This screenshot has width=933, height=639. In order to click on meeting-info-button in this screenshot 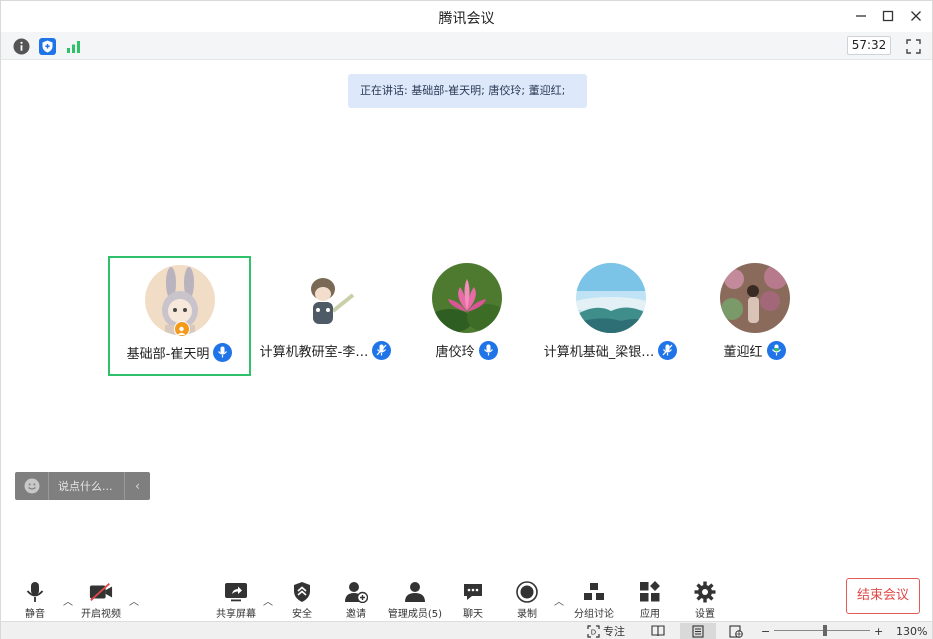, I will do `click(21, 46)`.